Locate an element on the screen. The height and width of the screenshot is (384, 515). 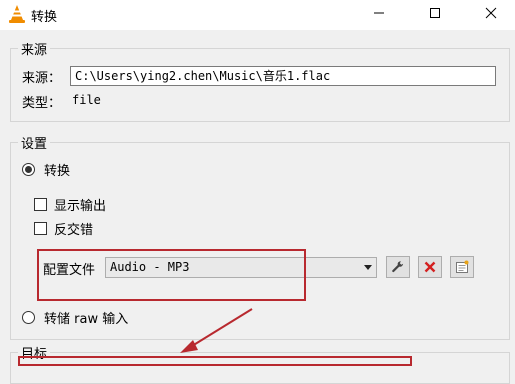
maximize-button is located at coordinates (435, 13).